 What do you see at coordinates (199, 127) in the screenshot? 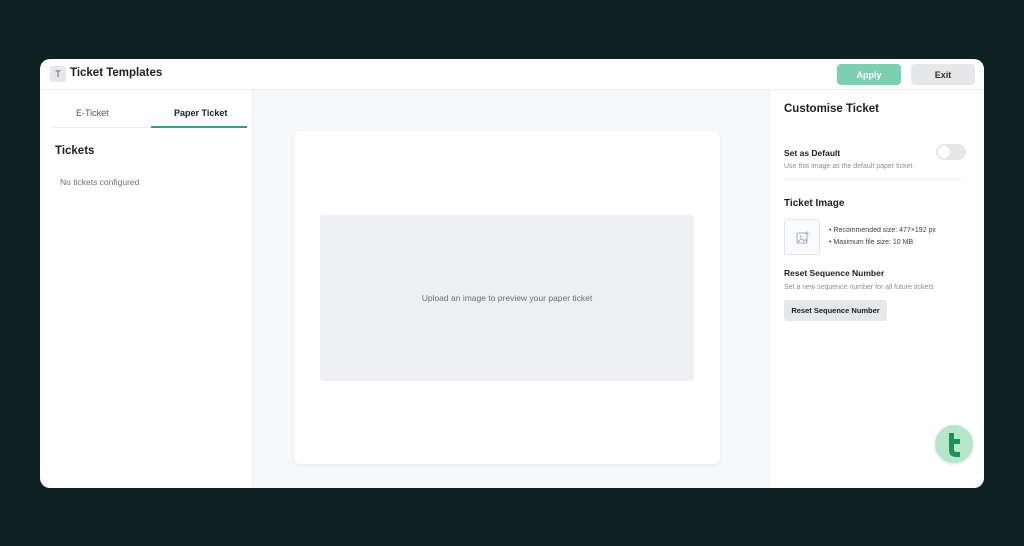
I see `active-tab-indicator` at bounding box center [199, 127].